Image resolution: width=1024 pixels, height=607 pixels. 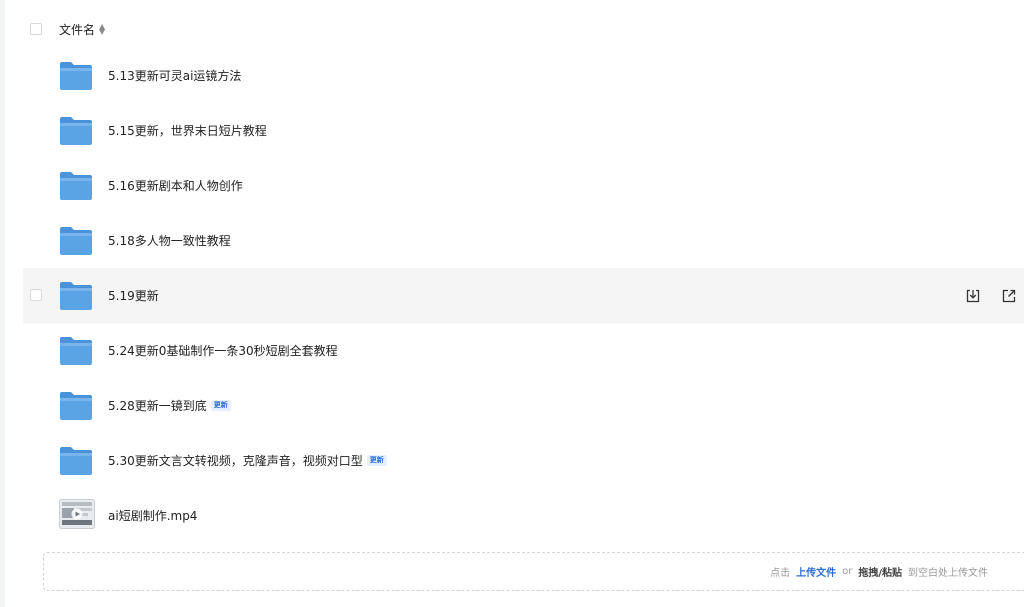 I want to click on file-name: 5.30更新文言文转视频，克隆声音，视频对口型 更新, so click(x=247, y=460).